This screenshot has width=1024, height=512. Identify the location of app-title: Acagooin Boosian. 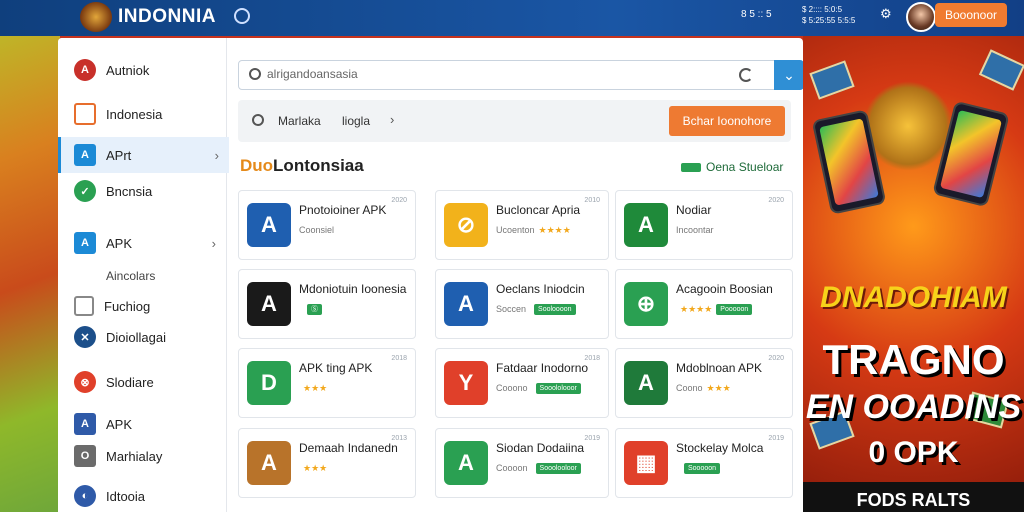
(724, 289).